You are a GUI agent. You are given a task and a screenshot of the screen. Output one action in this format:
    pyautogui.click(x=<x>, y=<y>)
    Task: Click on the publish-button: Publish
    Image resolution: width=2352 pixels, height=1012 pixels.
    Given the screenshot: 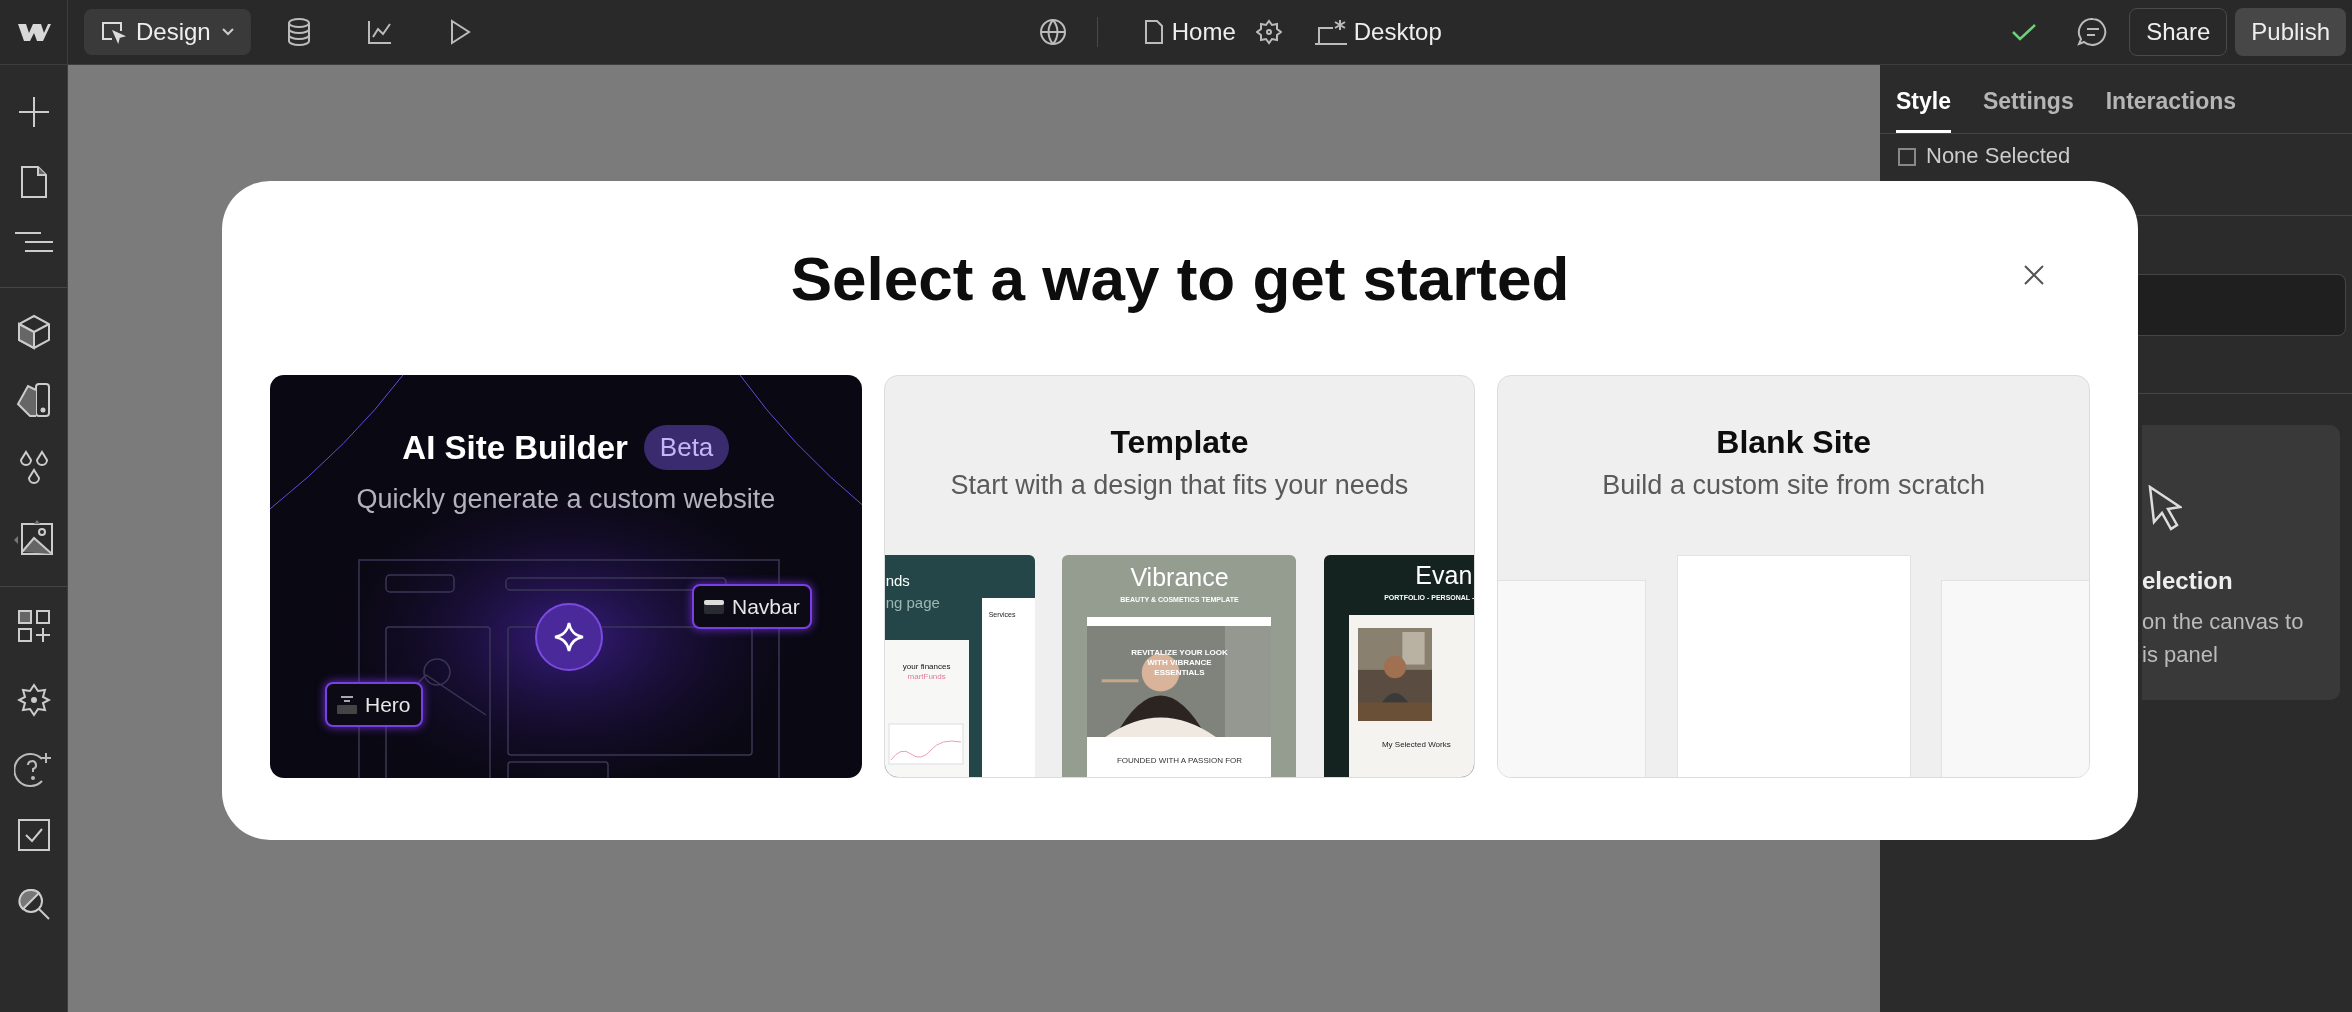 What is the action you would take?
    pyautogui.click(x=2290, y=32)
    